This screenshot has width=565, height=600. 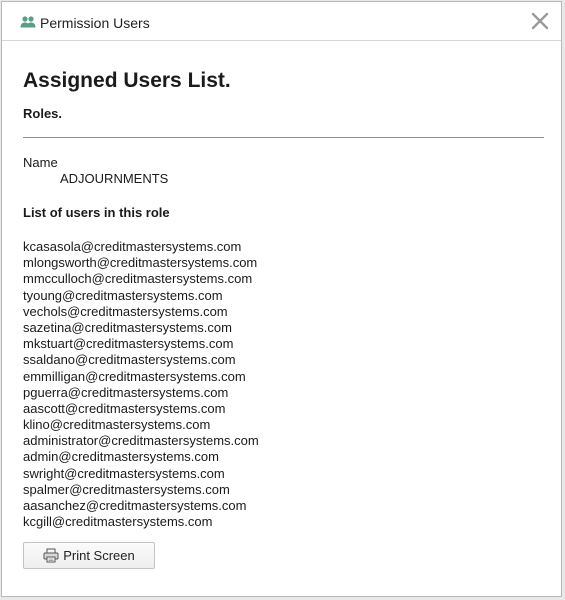 I want to click on users-list-heading: List of users in this role, so click(x=96, y=212).